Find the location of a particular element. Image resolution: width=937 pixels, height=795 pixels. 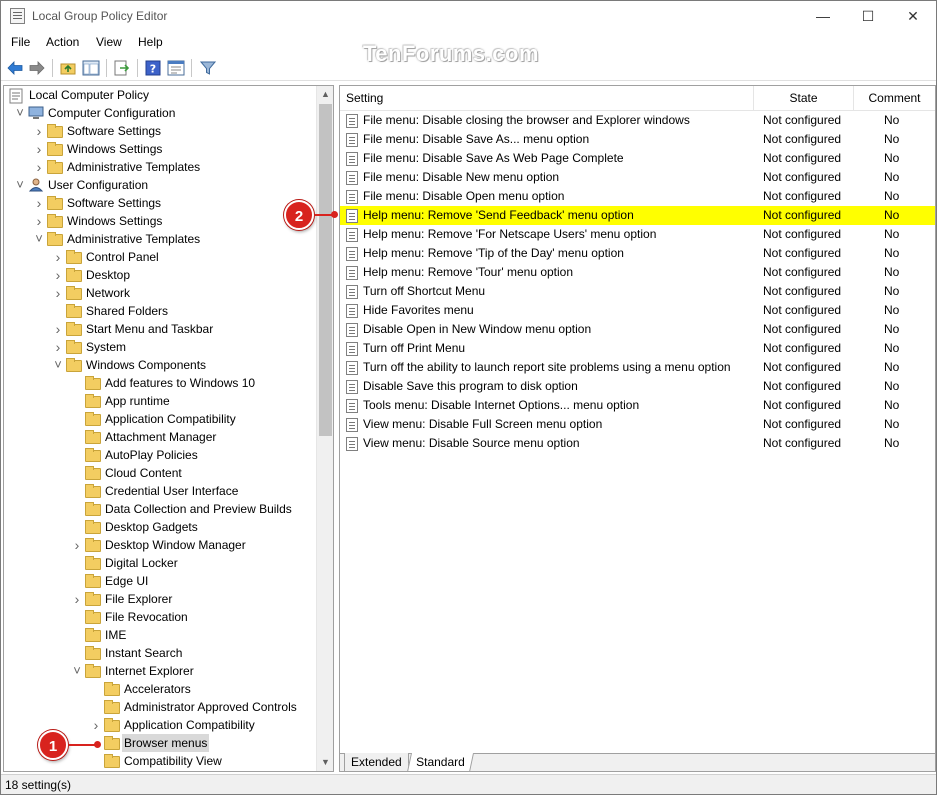

help-button: ? is located at coordinates (153, 68).